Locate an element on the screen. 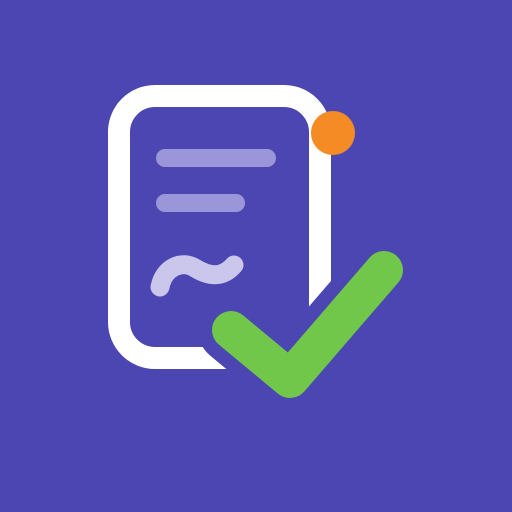  notification-dot is located at coordinates (333, 133).